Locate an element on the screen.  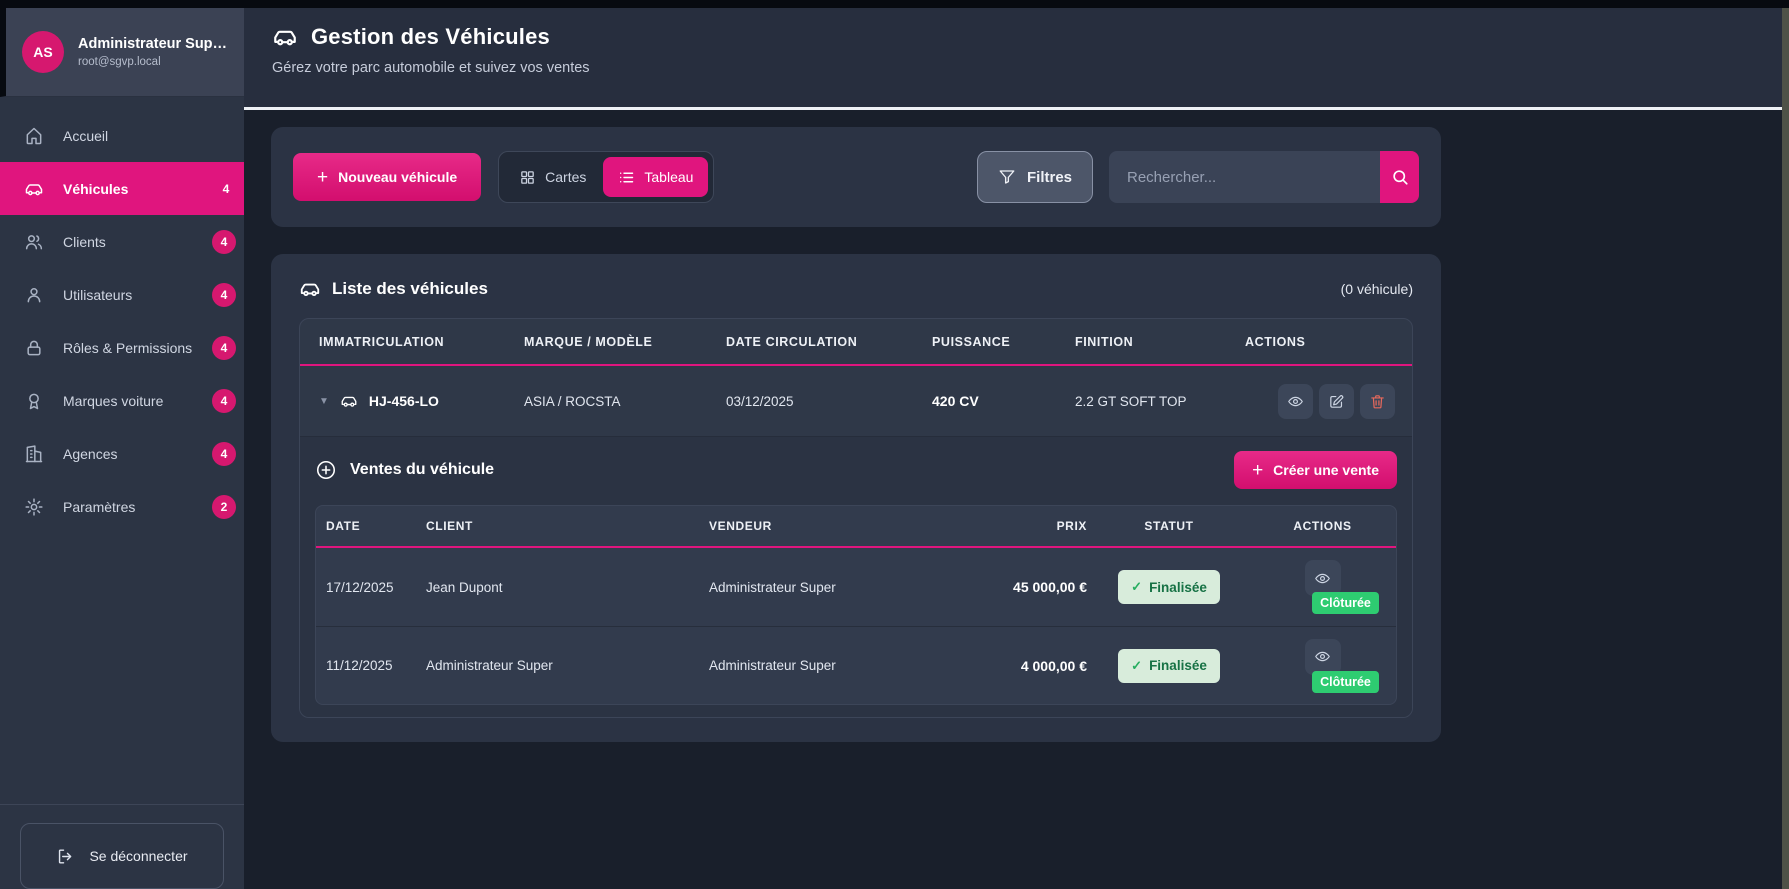
sidebar-item-marques-voiture: Marques voiture 4 is located at coordinates (122, 400).